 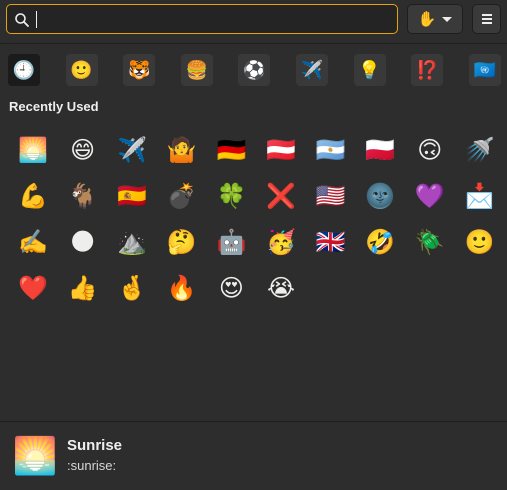 What do you see at coordinates (430, 242) in the screenshot?
I see `emoji-button: 🪲` at bounding box center [430, 242].